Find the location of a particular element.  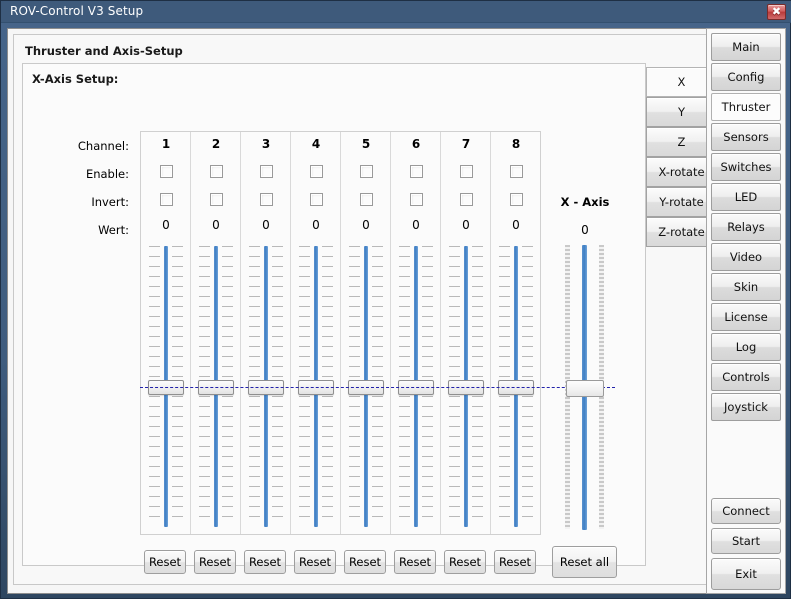

channel-number: 5 is located at coordinates (366, 144).